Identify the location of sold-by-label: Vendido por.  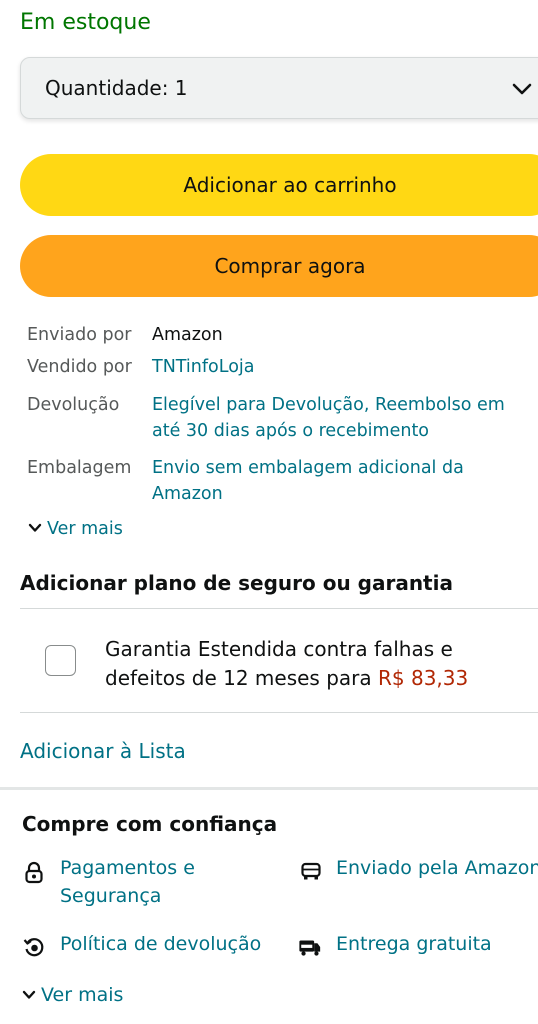
(79, 367).